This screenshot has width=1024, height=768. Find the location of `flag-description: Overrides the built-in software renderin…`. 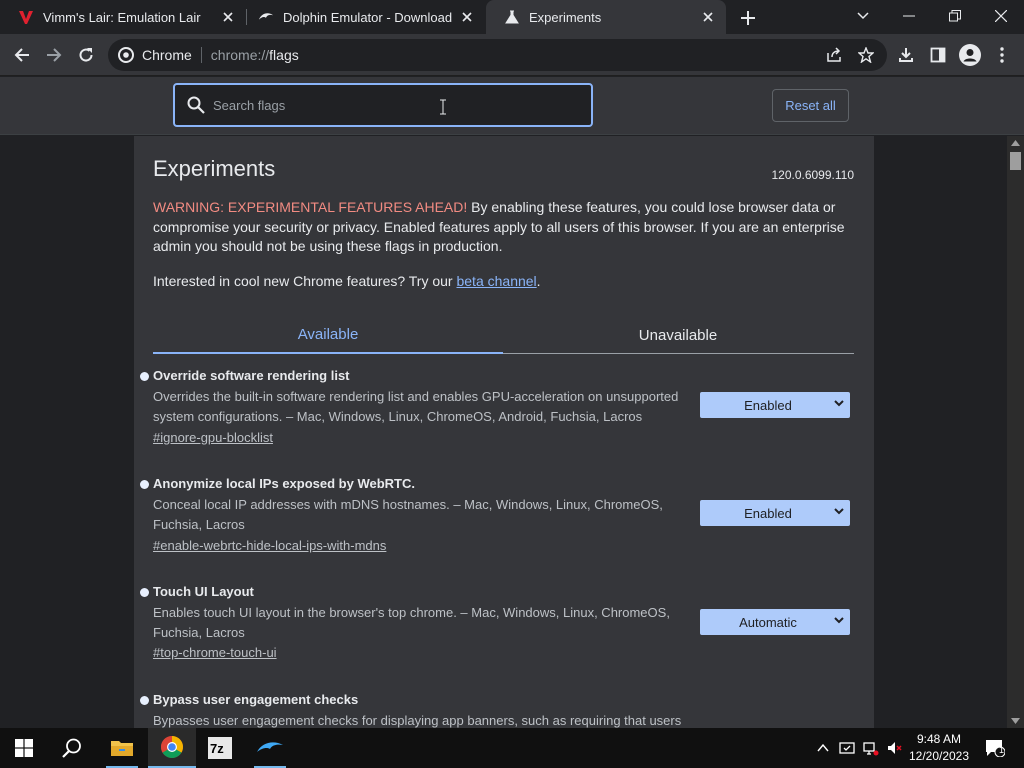

flag-description: Overrides the built-in software renderin… is located at coordinates (416, 406).